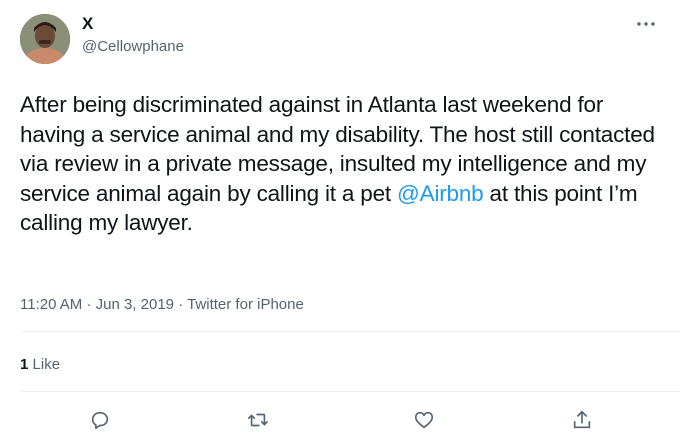 The image size is (680, 448). What do you see at coordinates (135, 304) in the screenshot?
I see `tweet-date: Jun 3, 2019` at bounding box center [135, 304].